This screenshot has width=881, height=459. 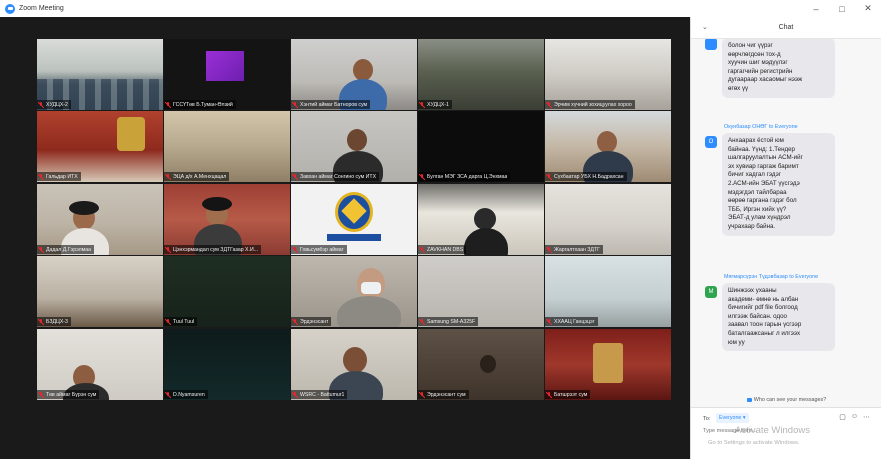 What do you see at coordinates (757, 192) in the screenshot?
I see `message-line: мэдэгдэл тайлбараа` at bounding box center [757, 192].